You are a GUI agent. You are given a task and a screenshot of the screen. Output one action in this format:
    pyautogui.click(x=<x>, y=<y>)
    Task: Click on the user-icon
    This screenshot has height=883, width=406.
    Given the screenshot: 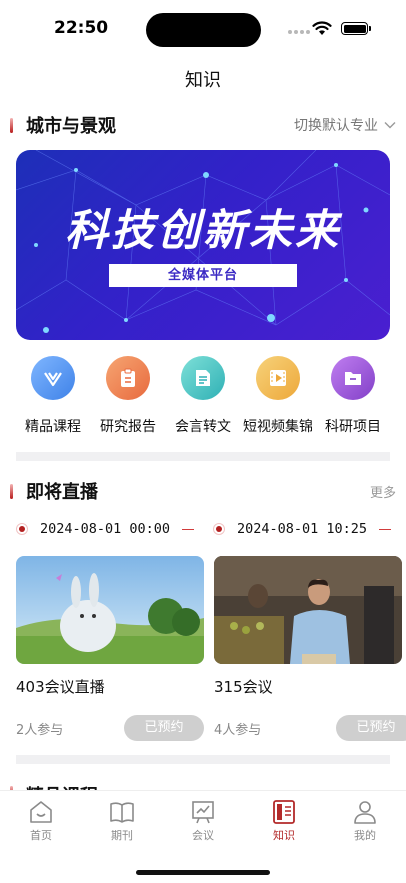 What is the action you would take?
    pyautogui.click(x=365, y=812)
    